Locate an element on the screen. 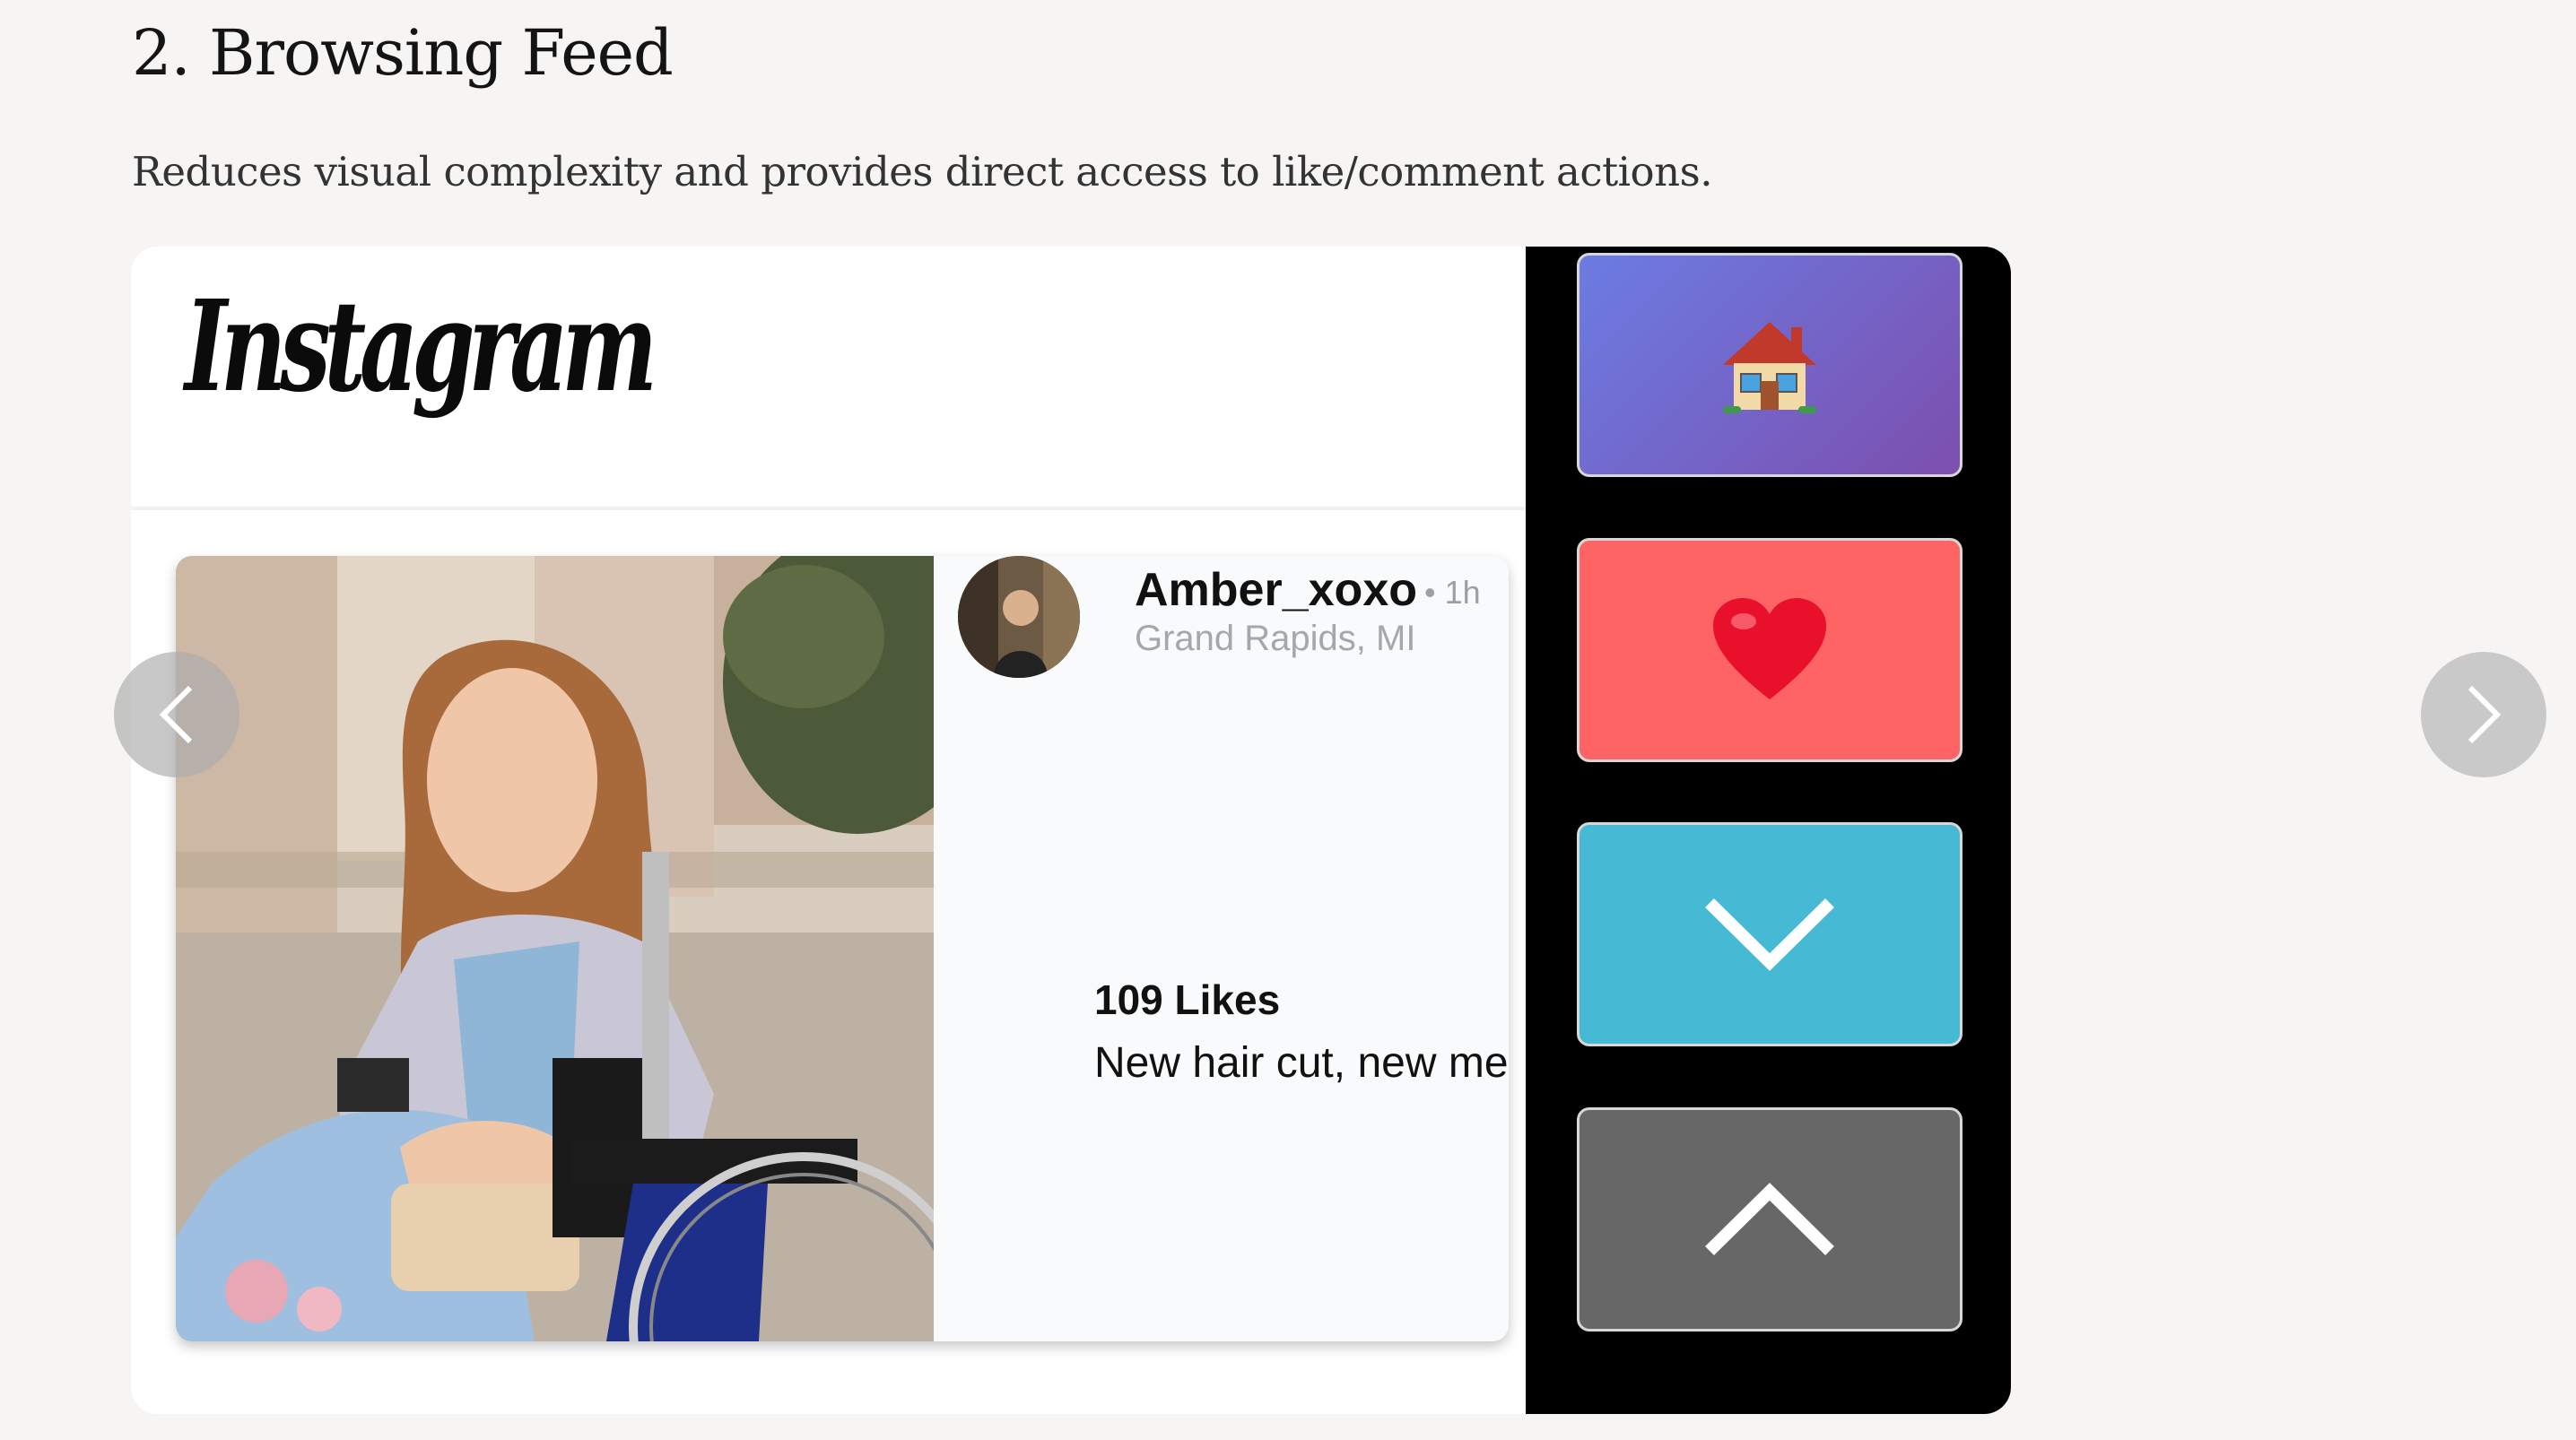  scroll-down-button is located at coordinates (1769, 934).